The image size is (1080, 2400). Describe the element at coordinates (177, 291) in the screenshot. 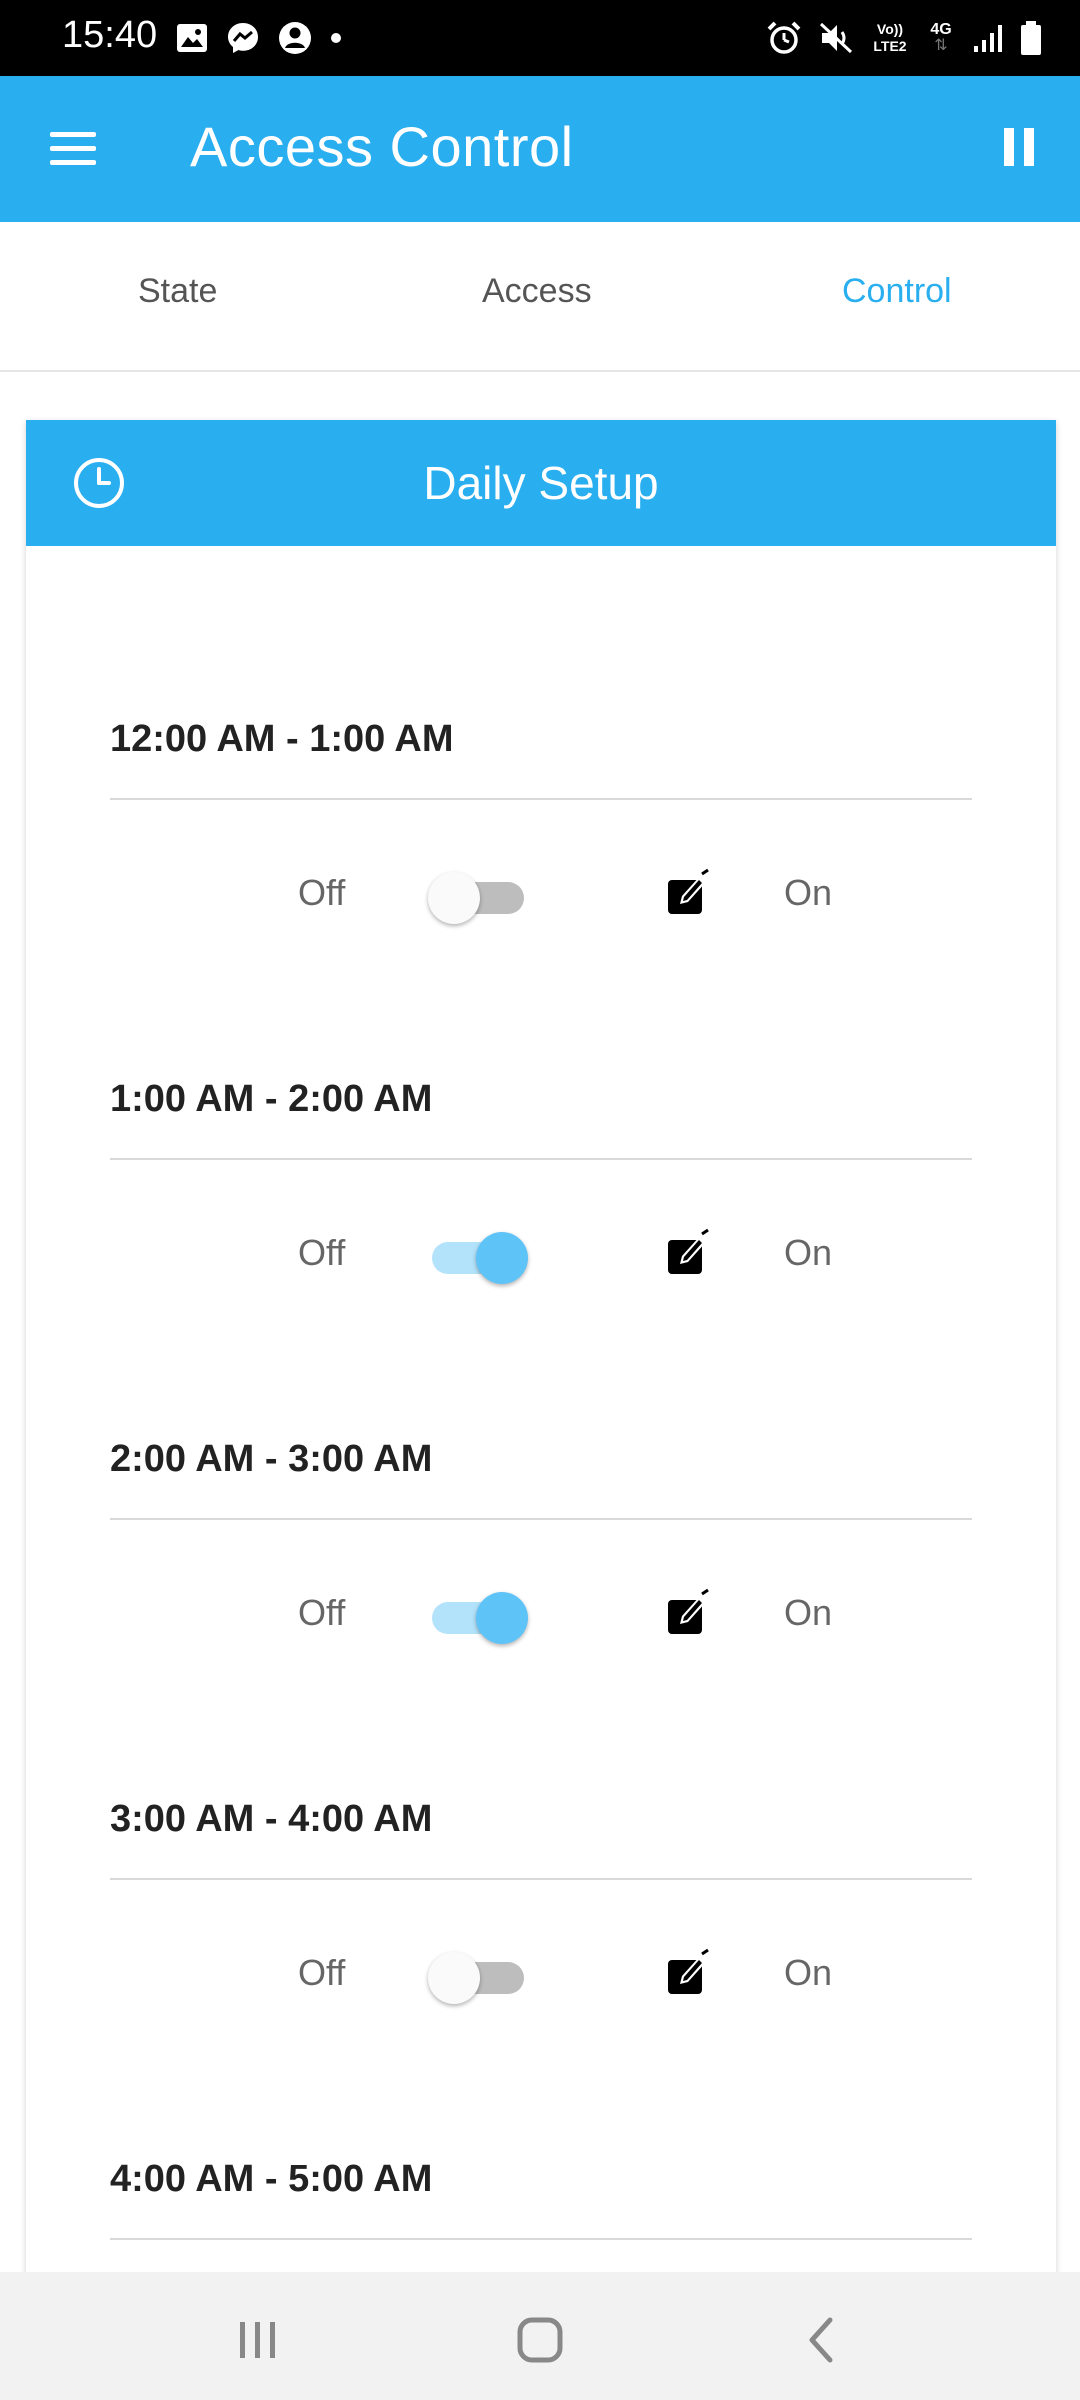

I see `tab-state: State` at that location.